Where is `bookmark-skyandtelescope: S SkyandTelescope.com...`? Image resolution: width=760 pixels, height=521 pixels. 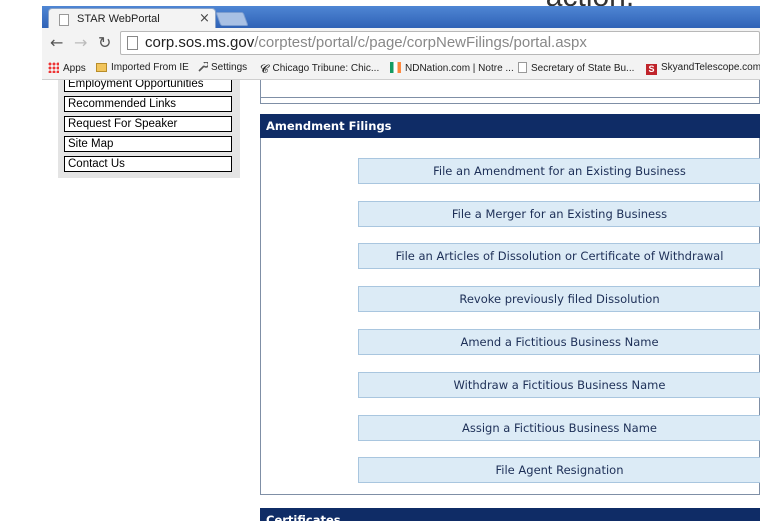
bookmark-skyandtelescope: S SkyandTelescope.com... is located at coordinates (703, 68).